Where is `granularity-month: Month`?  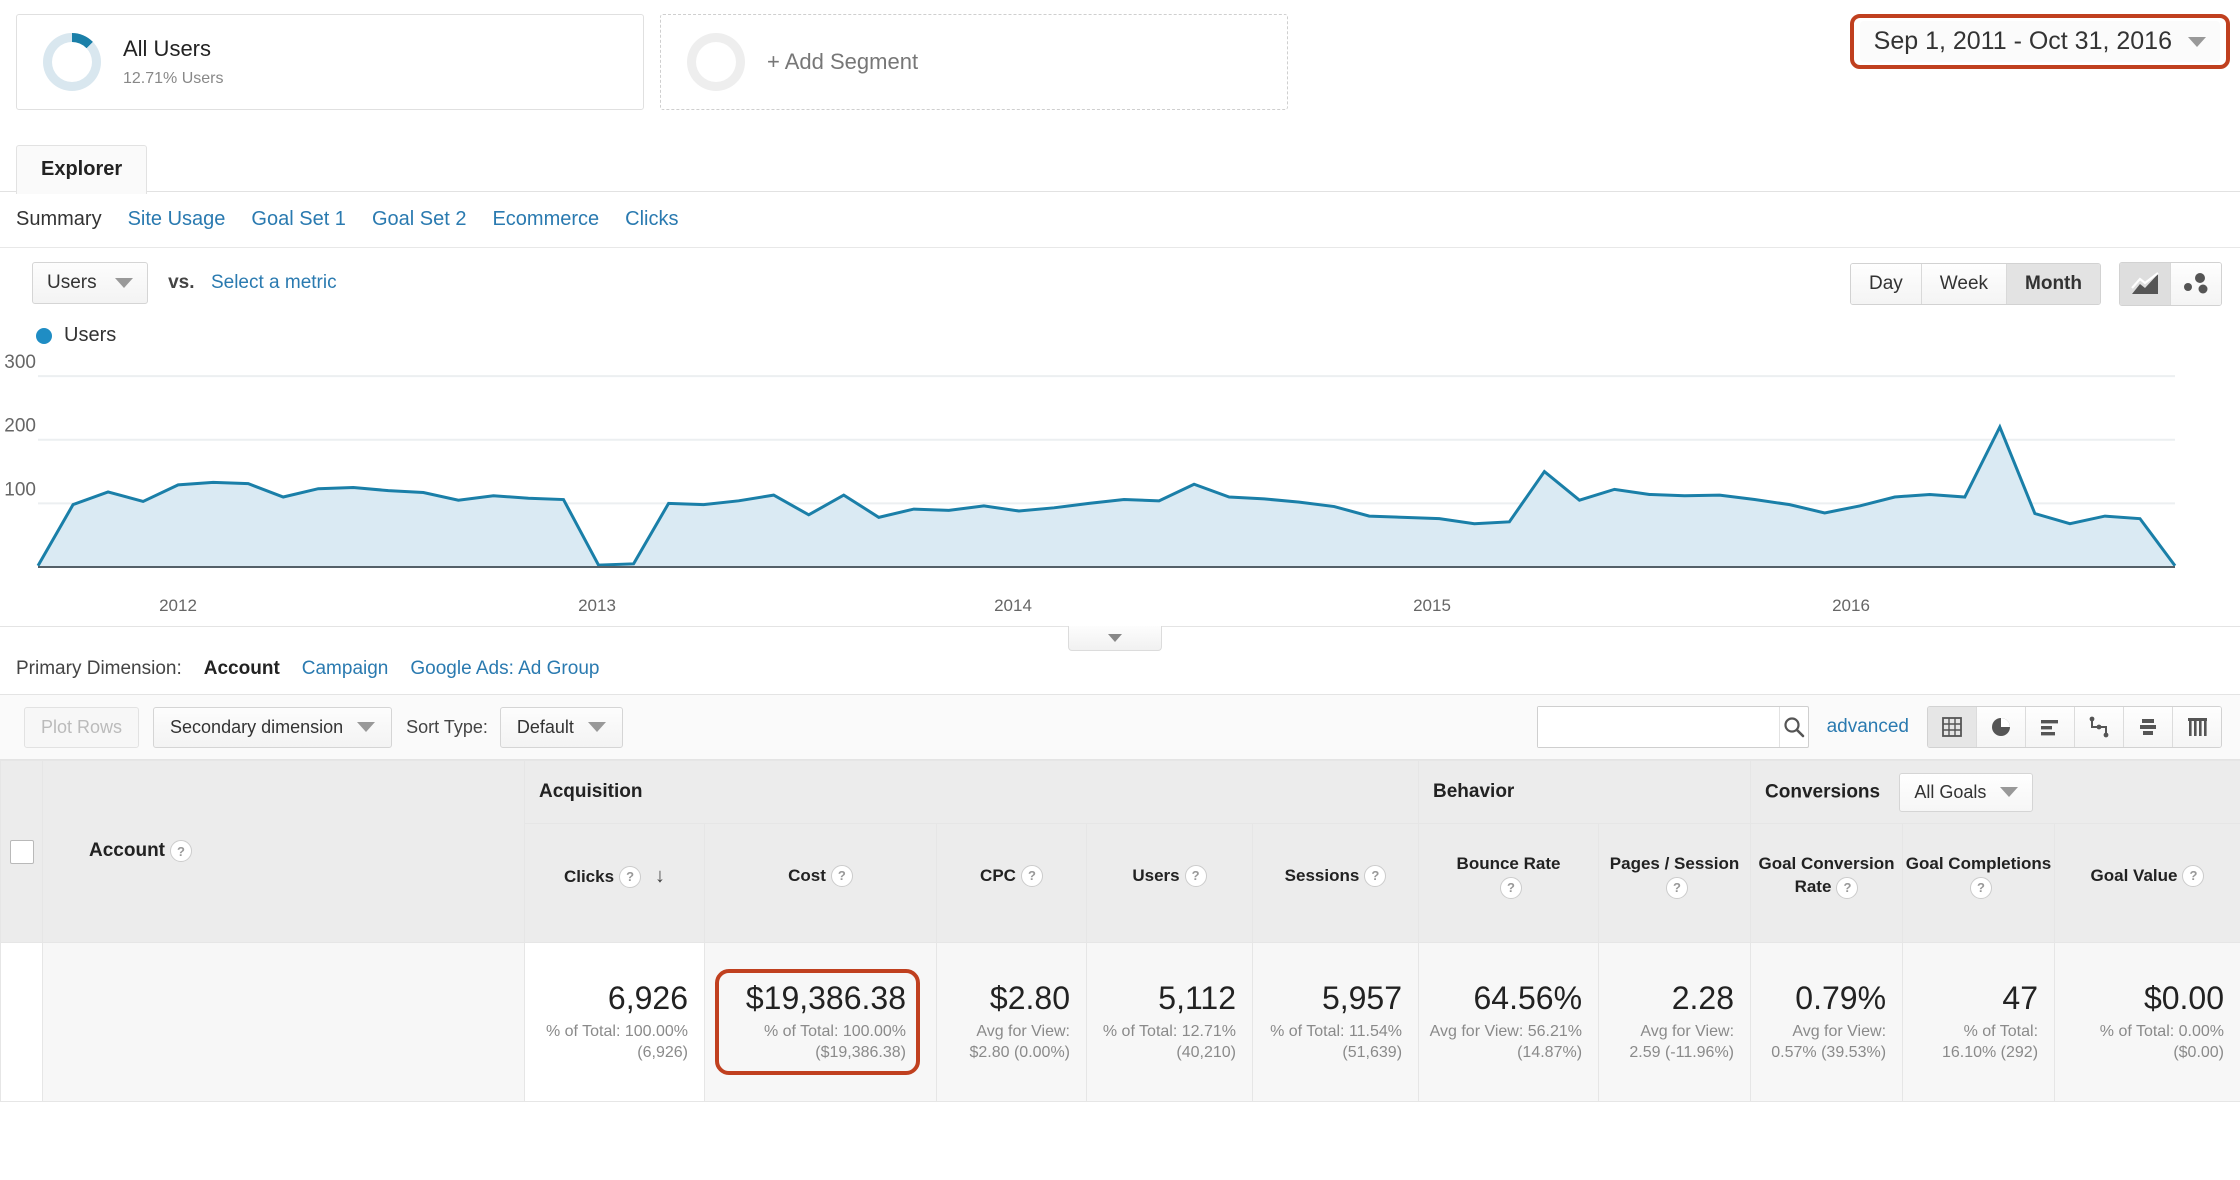 granularity-month: Month is located at coordinates (2053, 284).